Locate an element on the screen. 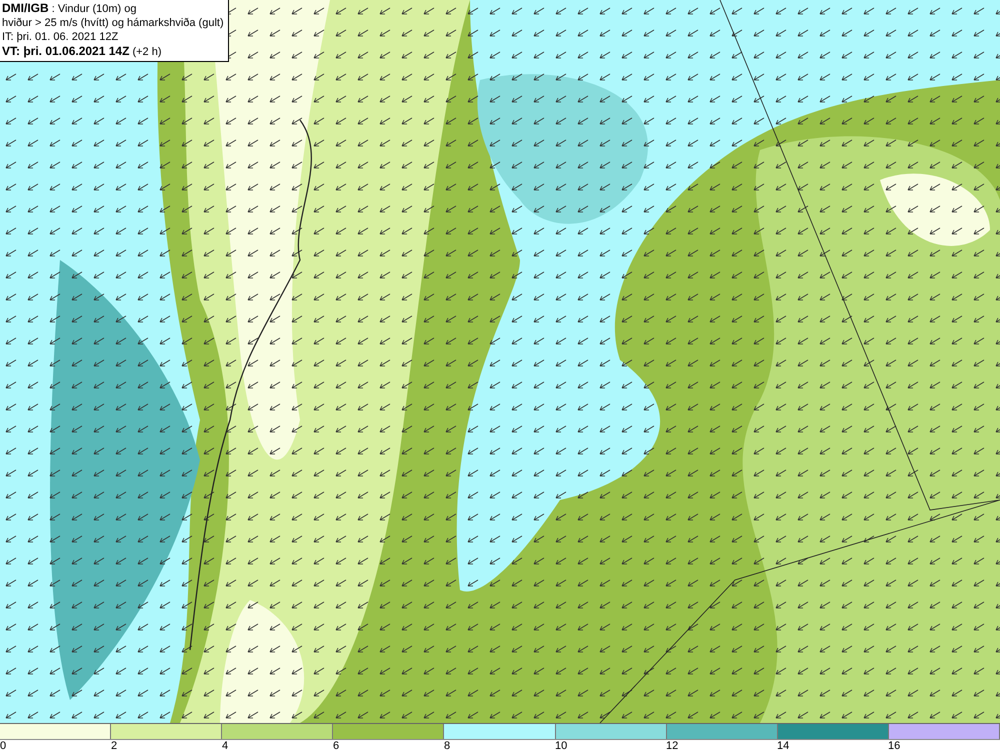 This screenshot has width=1000, height=753. legend-tick-label: 16 is located at coordinates (894, 746).